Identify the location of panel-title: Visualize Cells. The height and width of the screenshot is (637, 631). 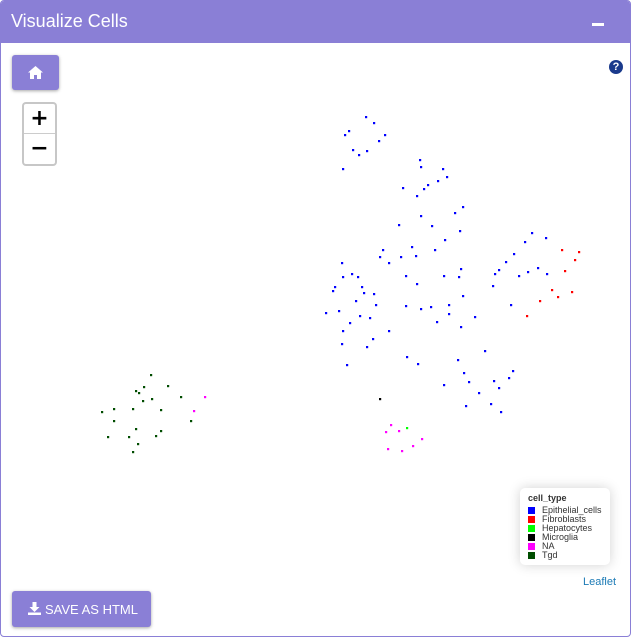
(69, 21).